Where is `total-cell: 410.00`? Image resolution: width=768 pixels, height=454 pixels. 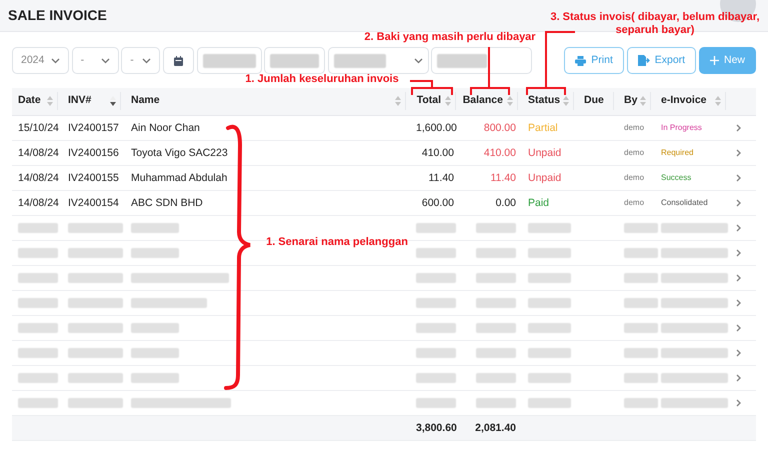 total-cell: 410.00 is located at coordinates (435, 152).